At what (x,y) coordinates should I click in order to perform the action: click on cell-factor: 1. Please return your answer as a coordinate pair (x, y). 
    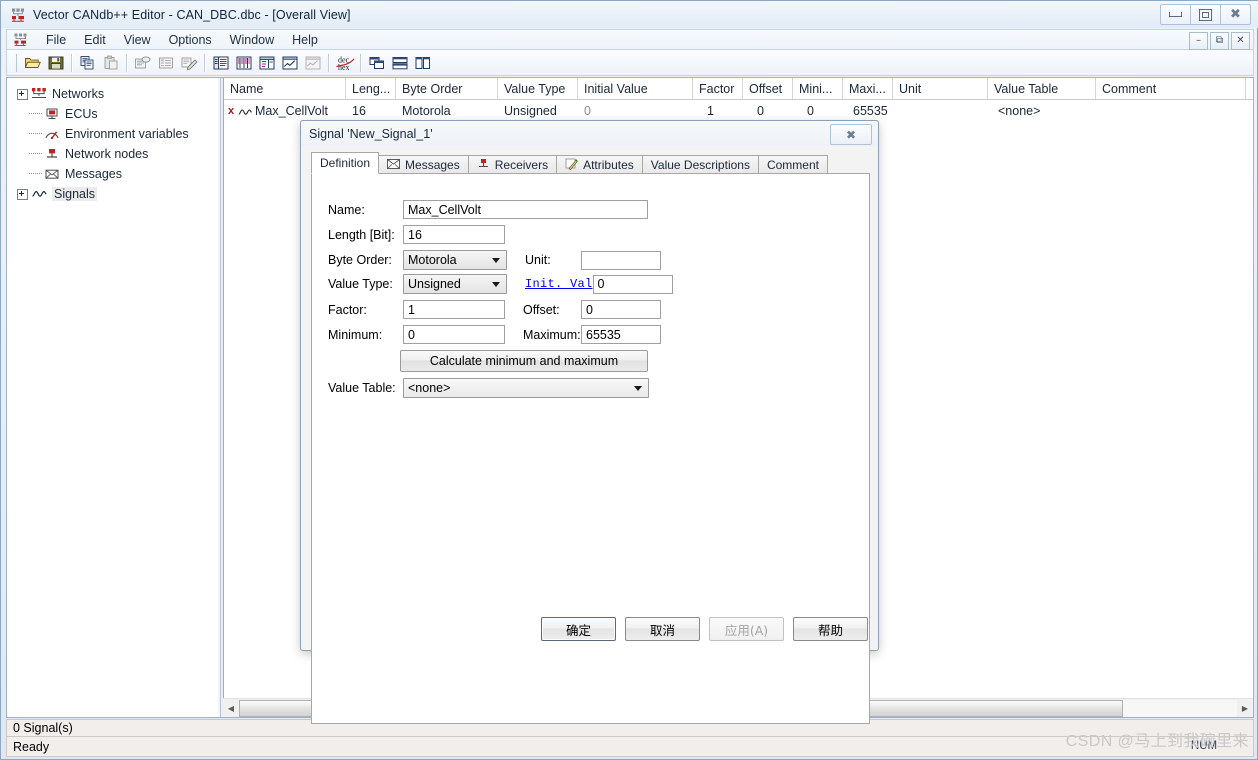
    Looking at the image, I should click on (718, 111).